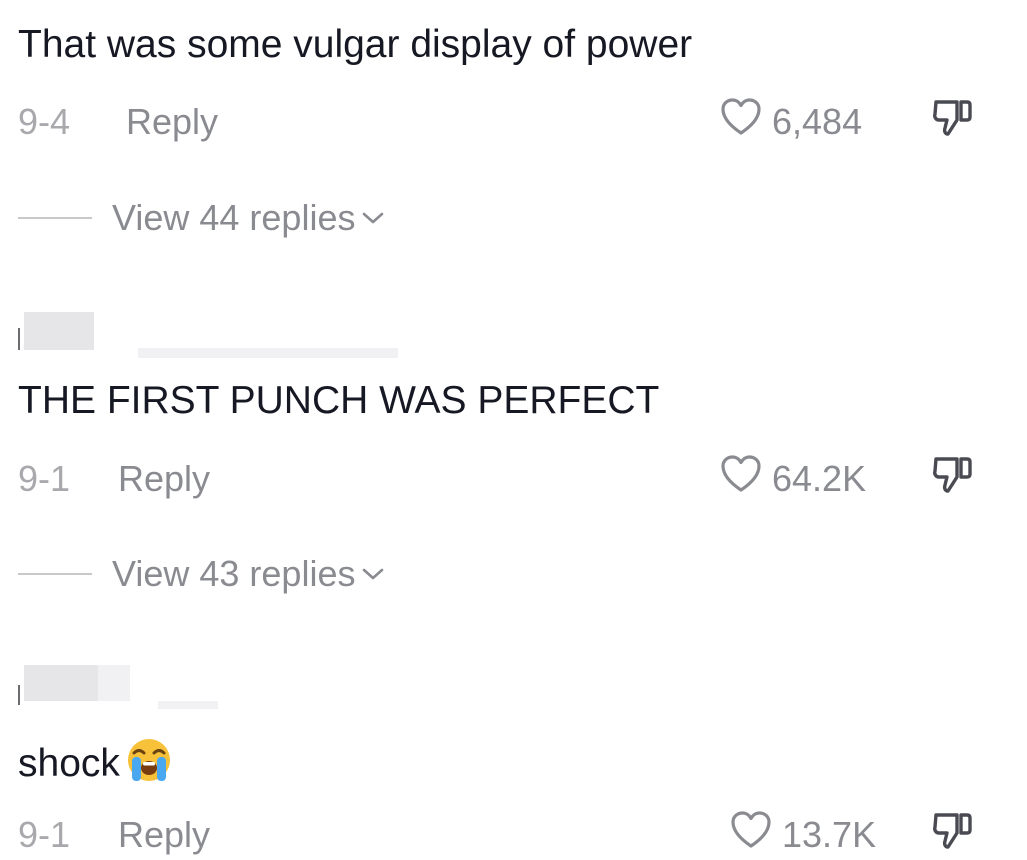 This screenshot has width=1027, height=860. Describe the element at coordinates (149, 765) in the screenshot. I see `loudly-crying-face-icon` at that location.